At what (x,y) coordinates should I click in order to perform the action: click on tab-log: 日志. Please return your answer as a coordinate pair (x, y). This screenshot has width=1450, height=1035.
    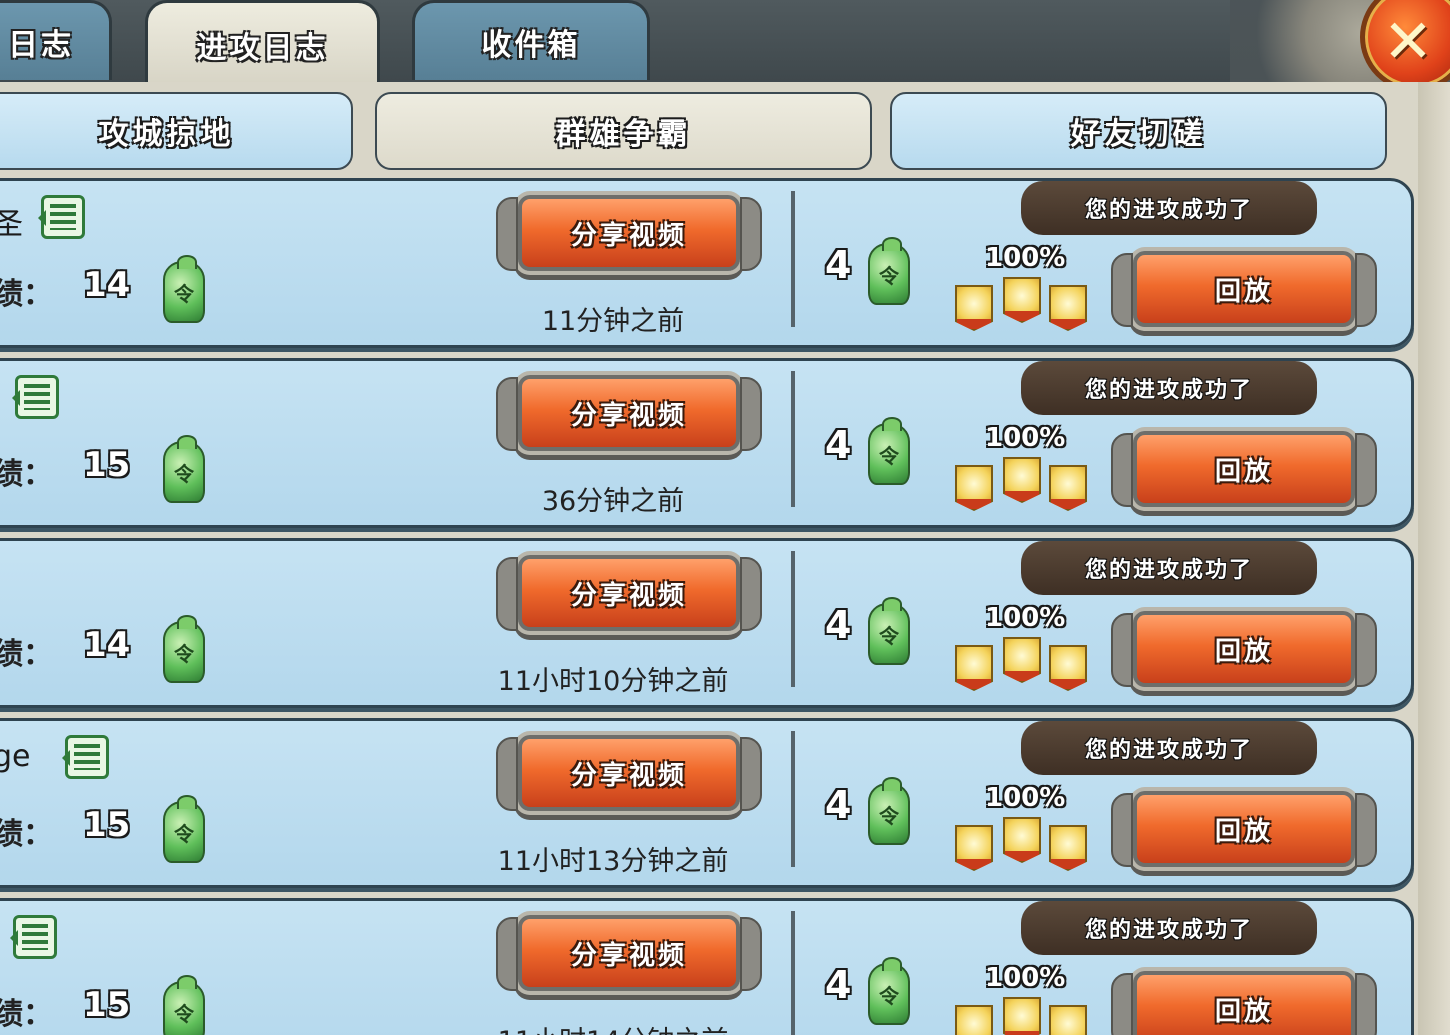
    Looking at the image, I should click on (56, 40).